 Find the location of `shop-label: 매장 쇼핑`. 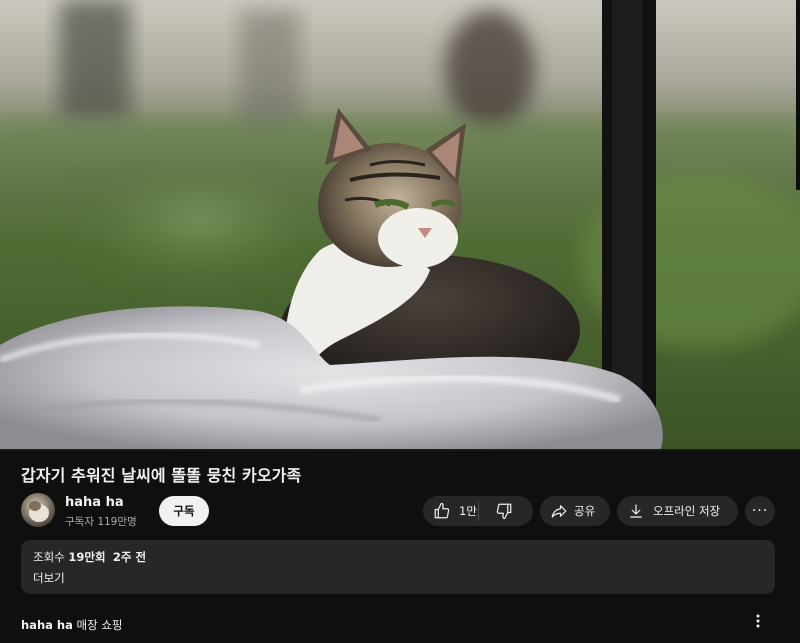

shop-label: 매장 쇼핑 is located at coordinates (97, 625).